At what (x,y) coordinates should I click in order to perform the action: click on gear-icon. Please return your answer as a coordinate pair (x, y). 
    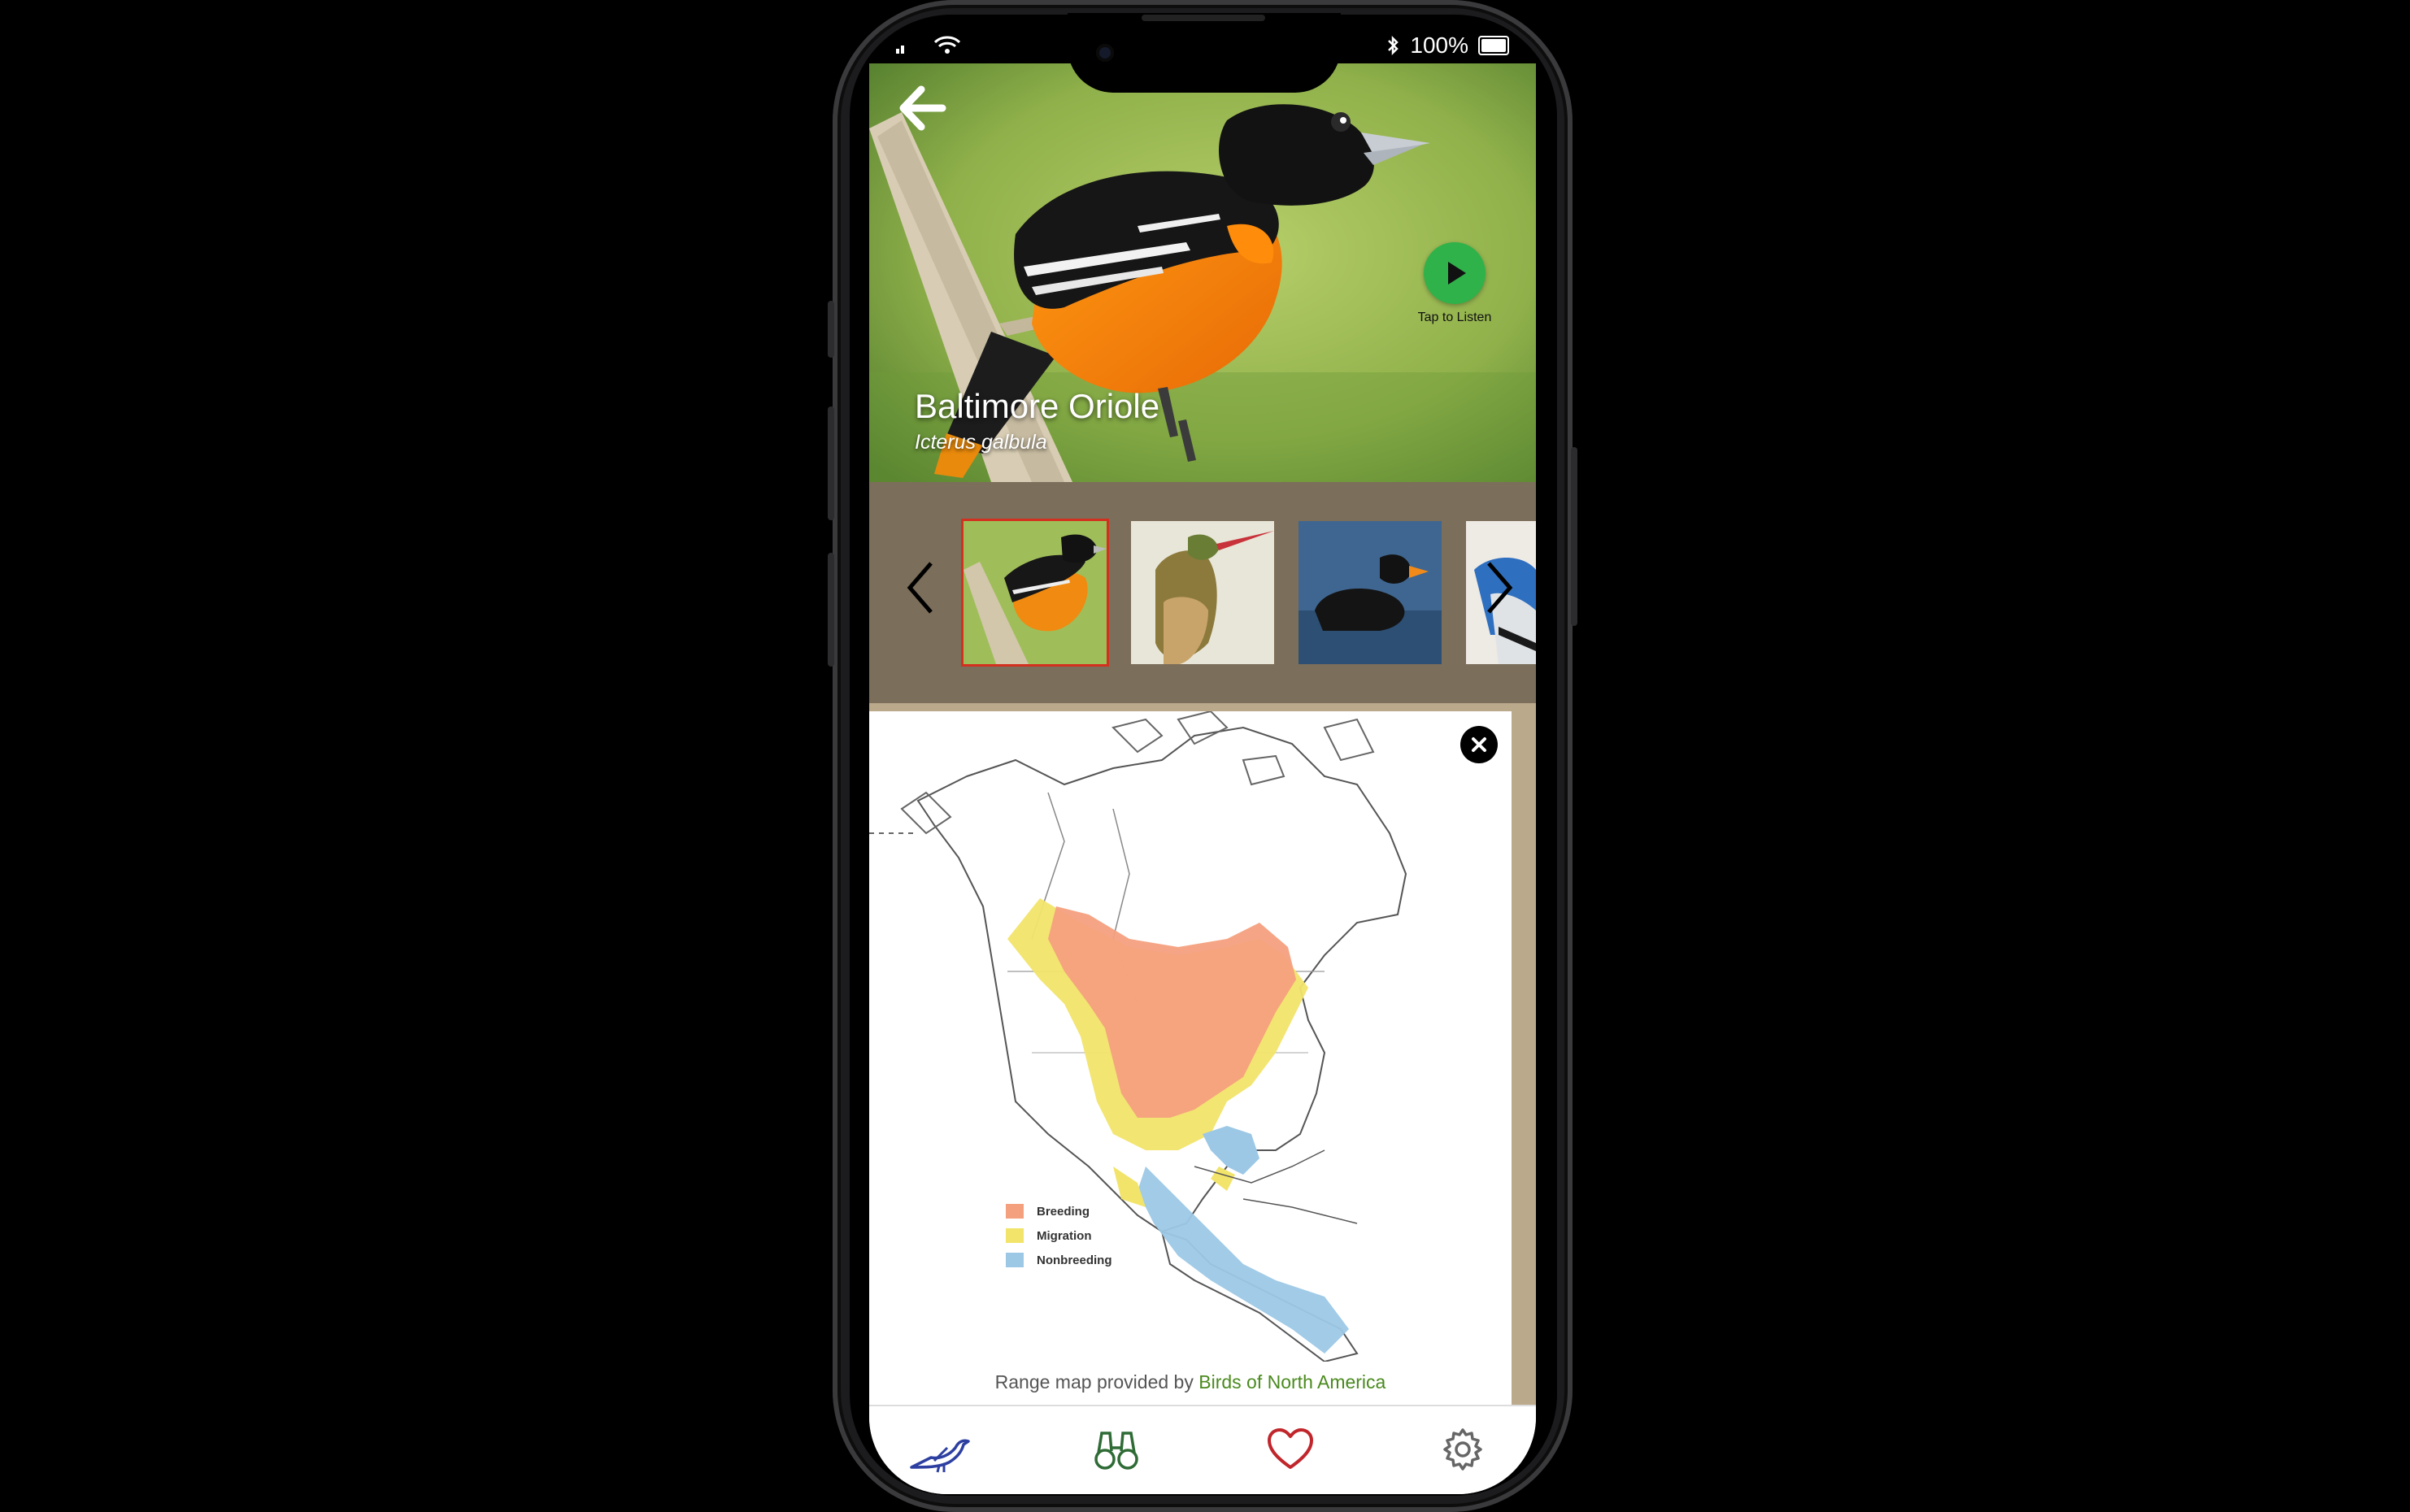
    Looking at the image, I should click on (1462, 1449).